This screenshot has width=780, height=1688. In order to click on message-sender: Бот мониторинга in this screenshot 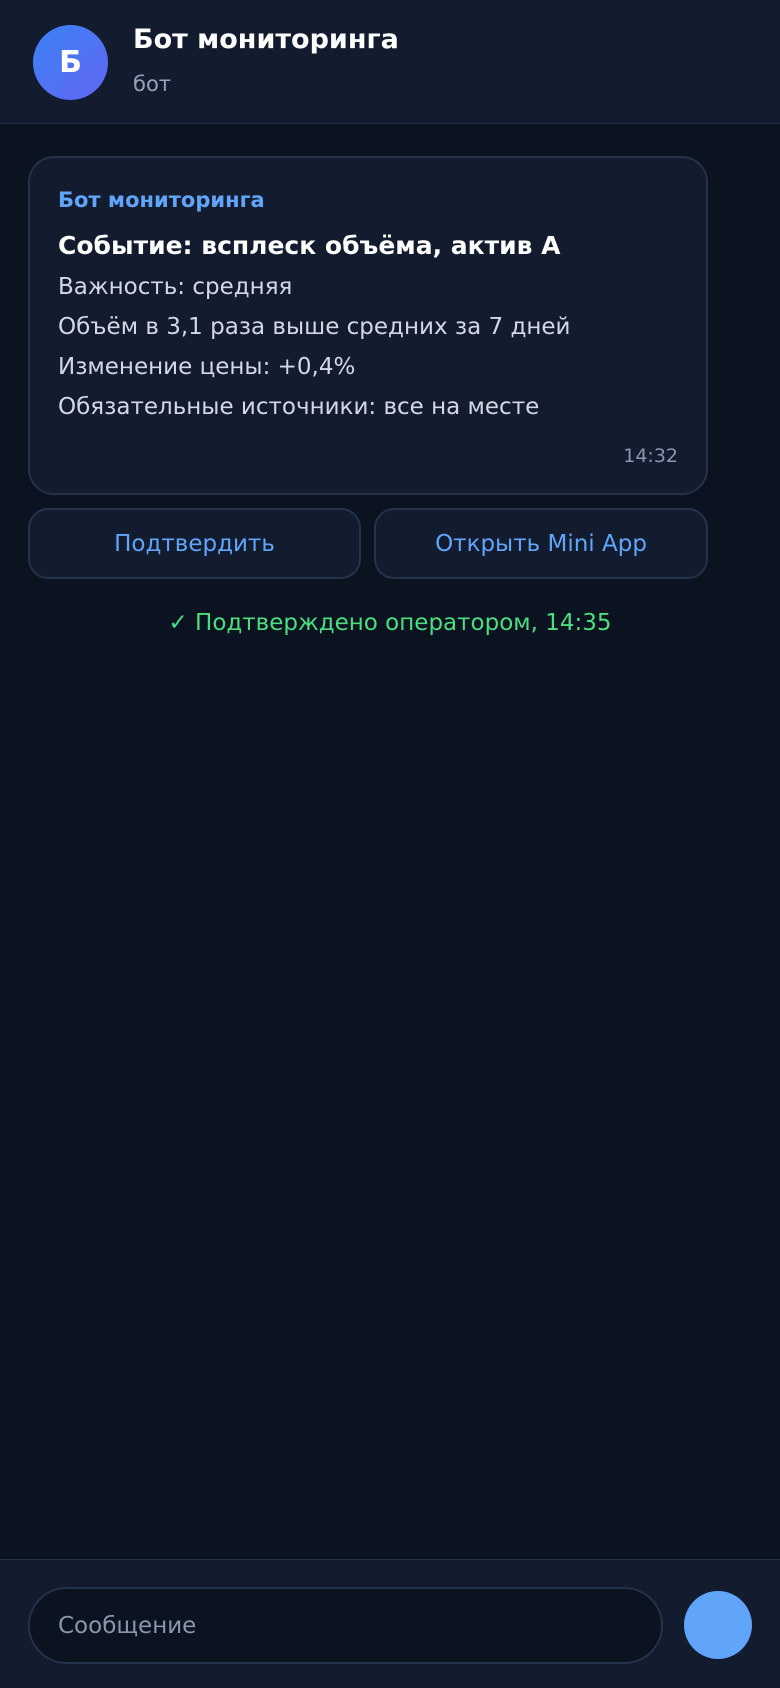, I will do `click(161, 200)`.